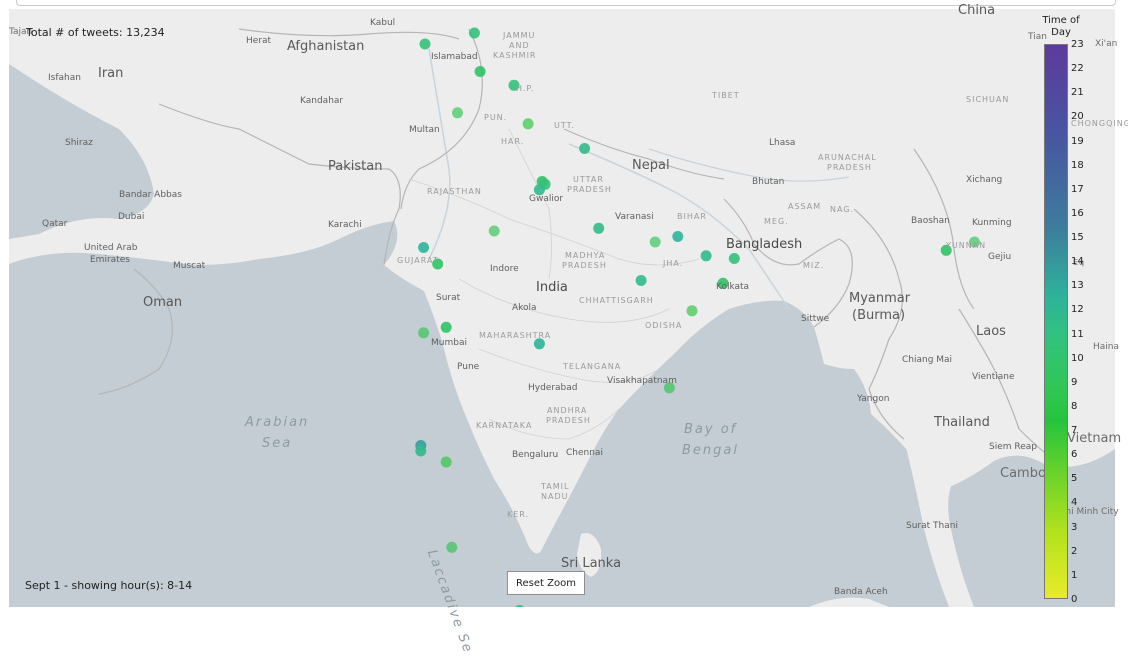 This screenshot has height=656, width=1128. I want to click on colorbar-tick-20: 20, so click(1077, 117).